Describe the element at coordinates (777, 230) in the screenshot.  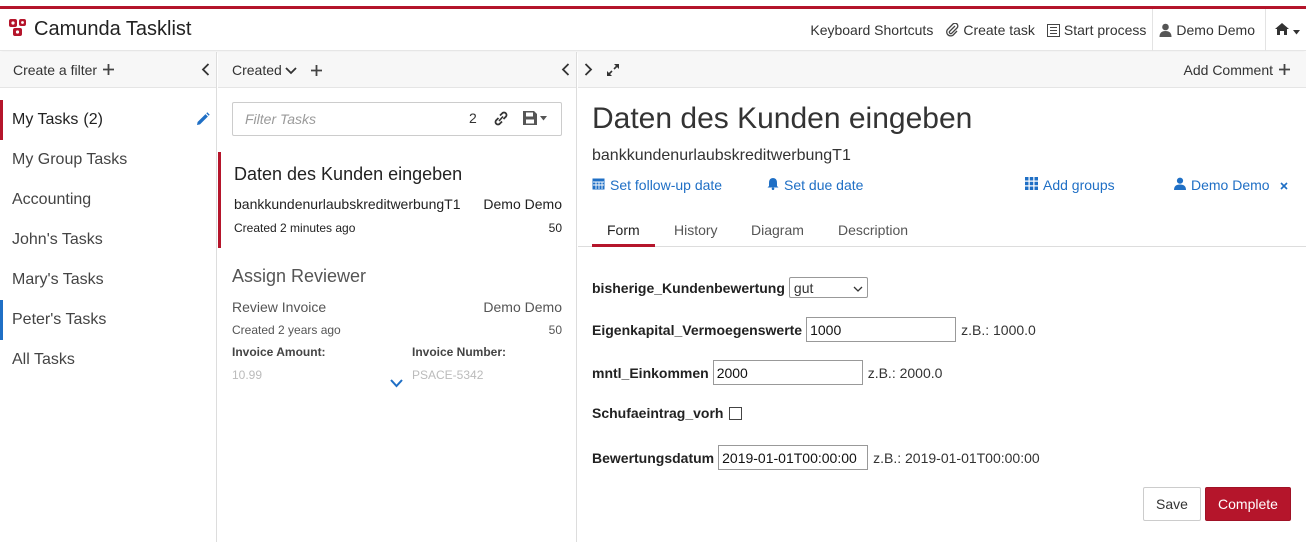
I see `tab-diagram: Diagram` at that location.